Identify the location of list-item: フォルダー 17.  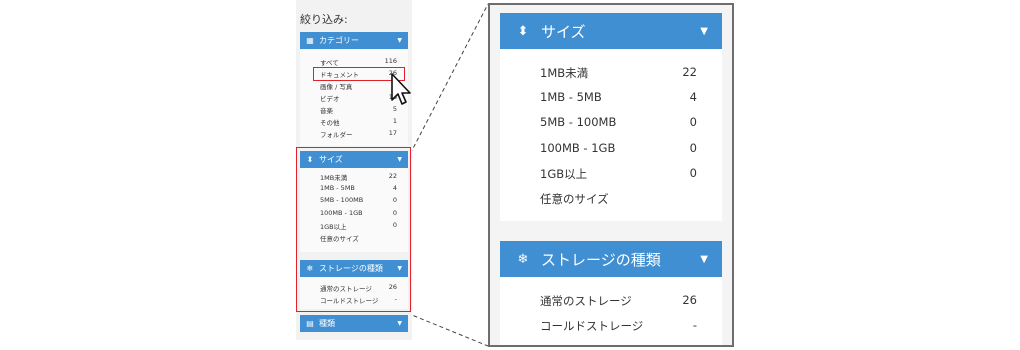
(358, 134).